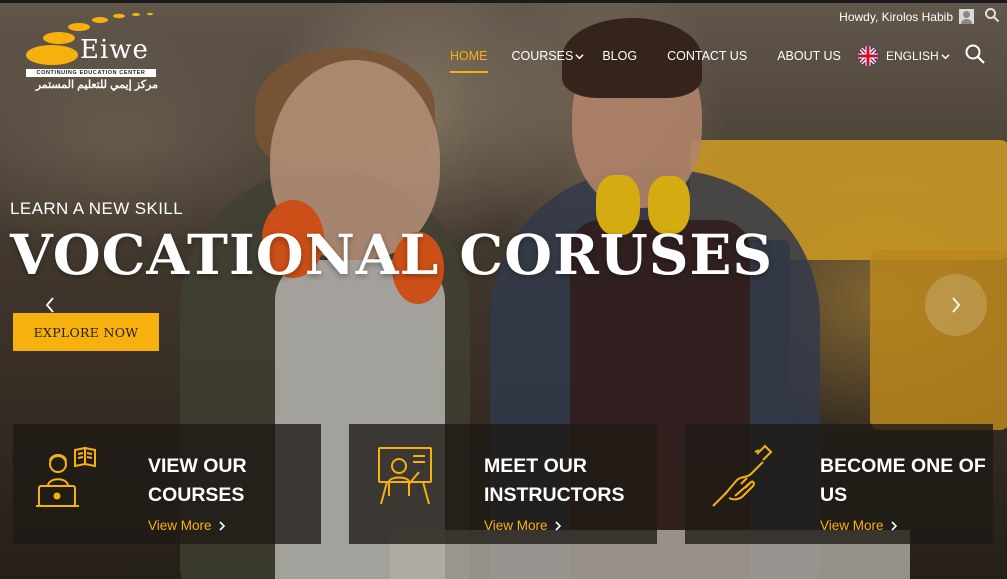  What do you see at coordinates (97, 208) in the screenshot?
I see `hero-eyebrow: LEARN A NEW SKILL` at bounding box center [97, 208].